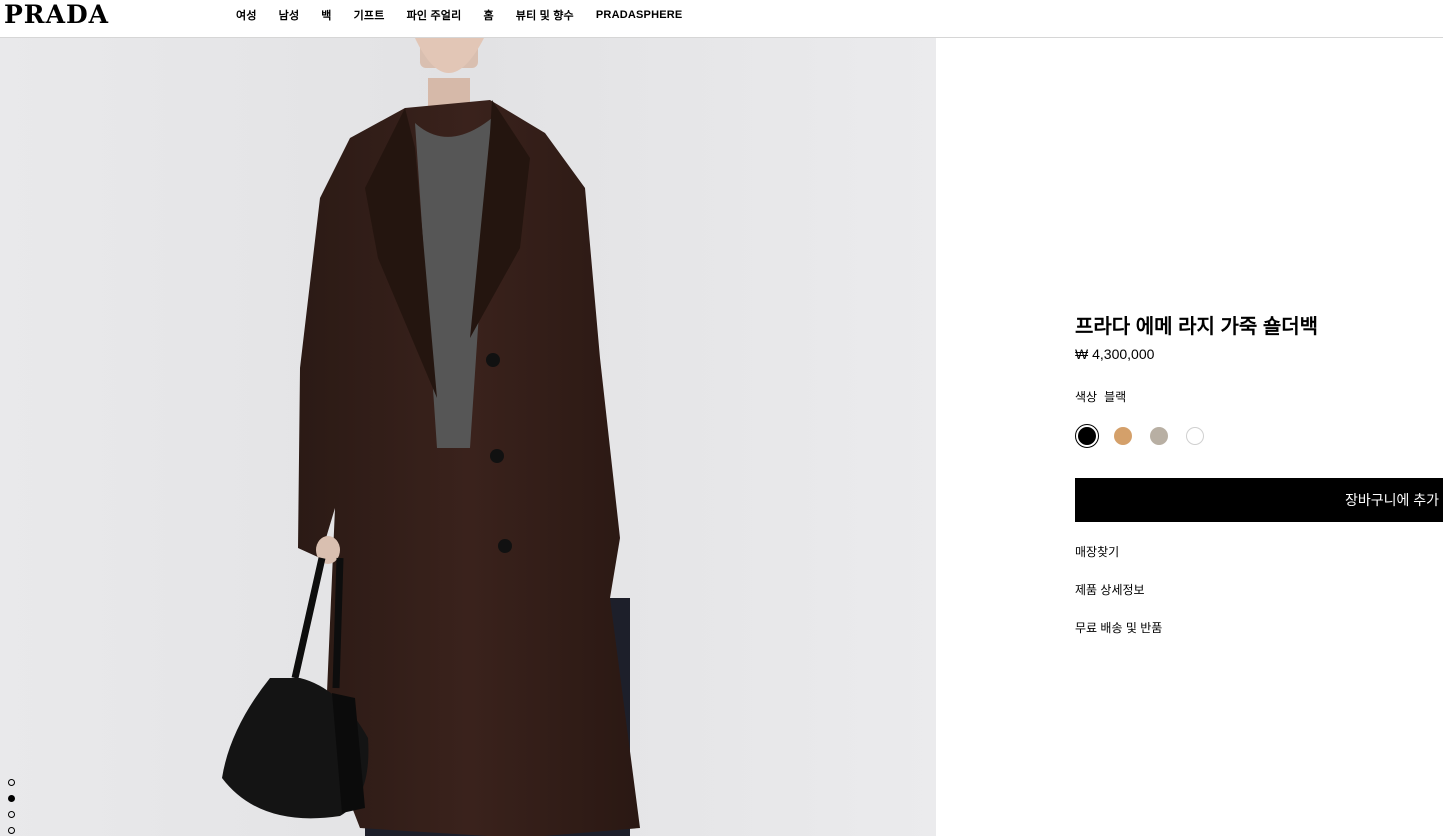 This screenshot has height=836, width=1443. I want to click on nav-item-pradasphere: PRADASPHERE, so click(639, 15).